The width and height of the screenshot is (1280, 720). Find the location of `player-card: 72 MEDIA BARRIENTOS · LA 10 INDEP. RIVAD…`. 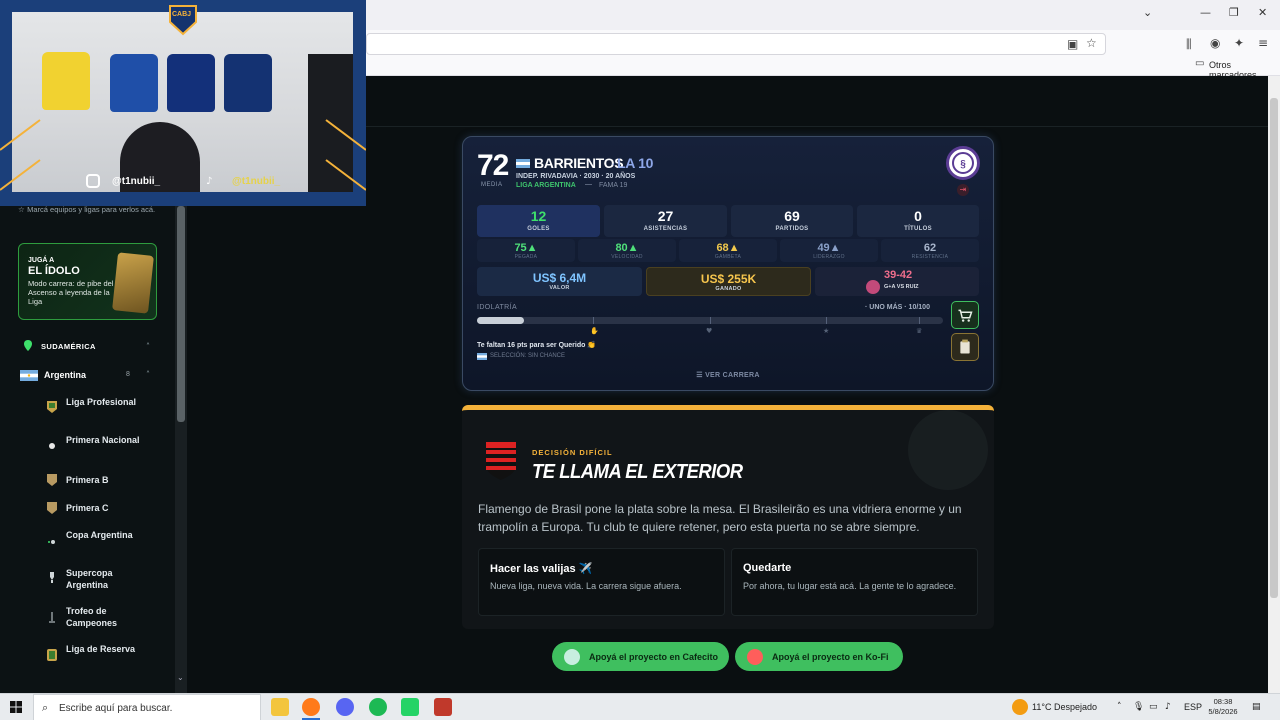

player-card: 72 MEDIA BARRIENTOS · LA 10 INDEP. RIVAD… is located at coordinates (728, 263).